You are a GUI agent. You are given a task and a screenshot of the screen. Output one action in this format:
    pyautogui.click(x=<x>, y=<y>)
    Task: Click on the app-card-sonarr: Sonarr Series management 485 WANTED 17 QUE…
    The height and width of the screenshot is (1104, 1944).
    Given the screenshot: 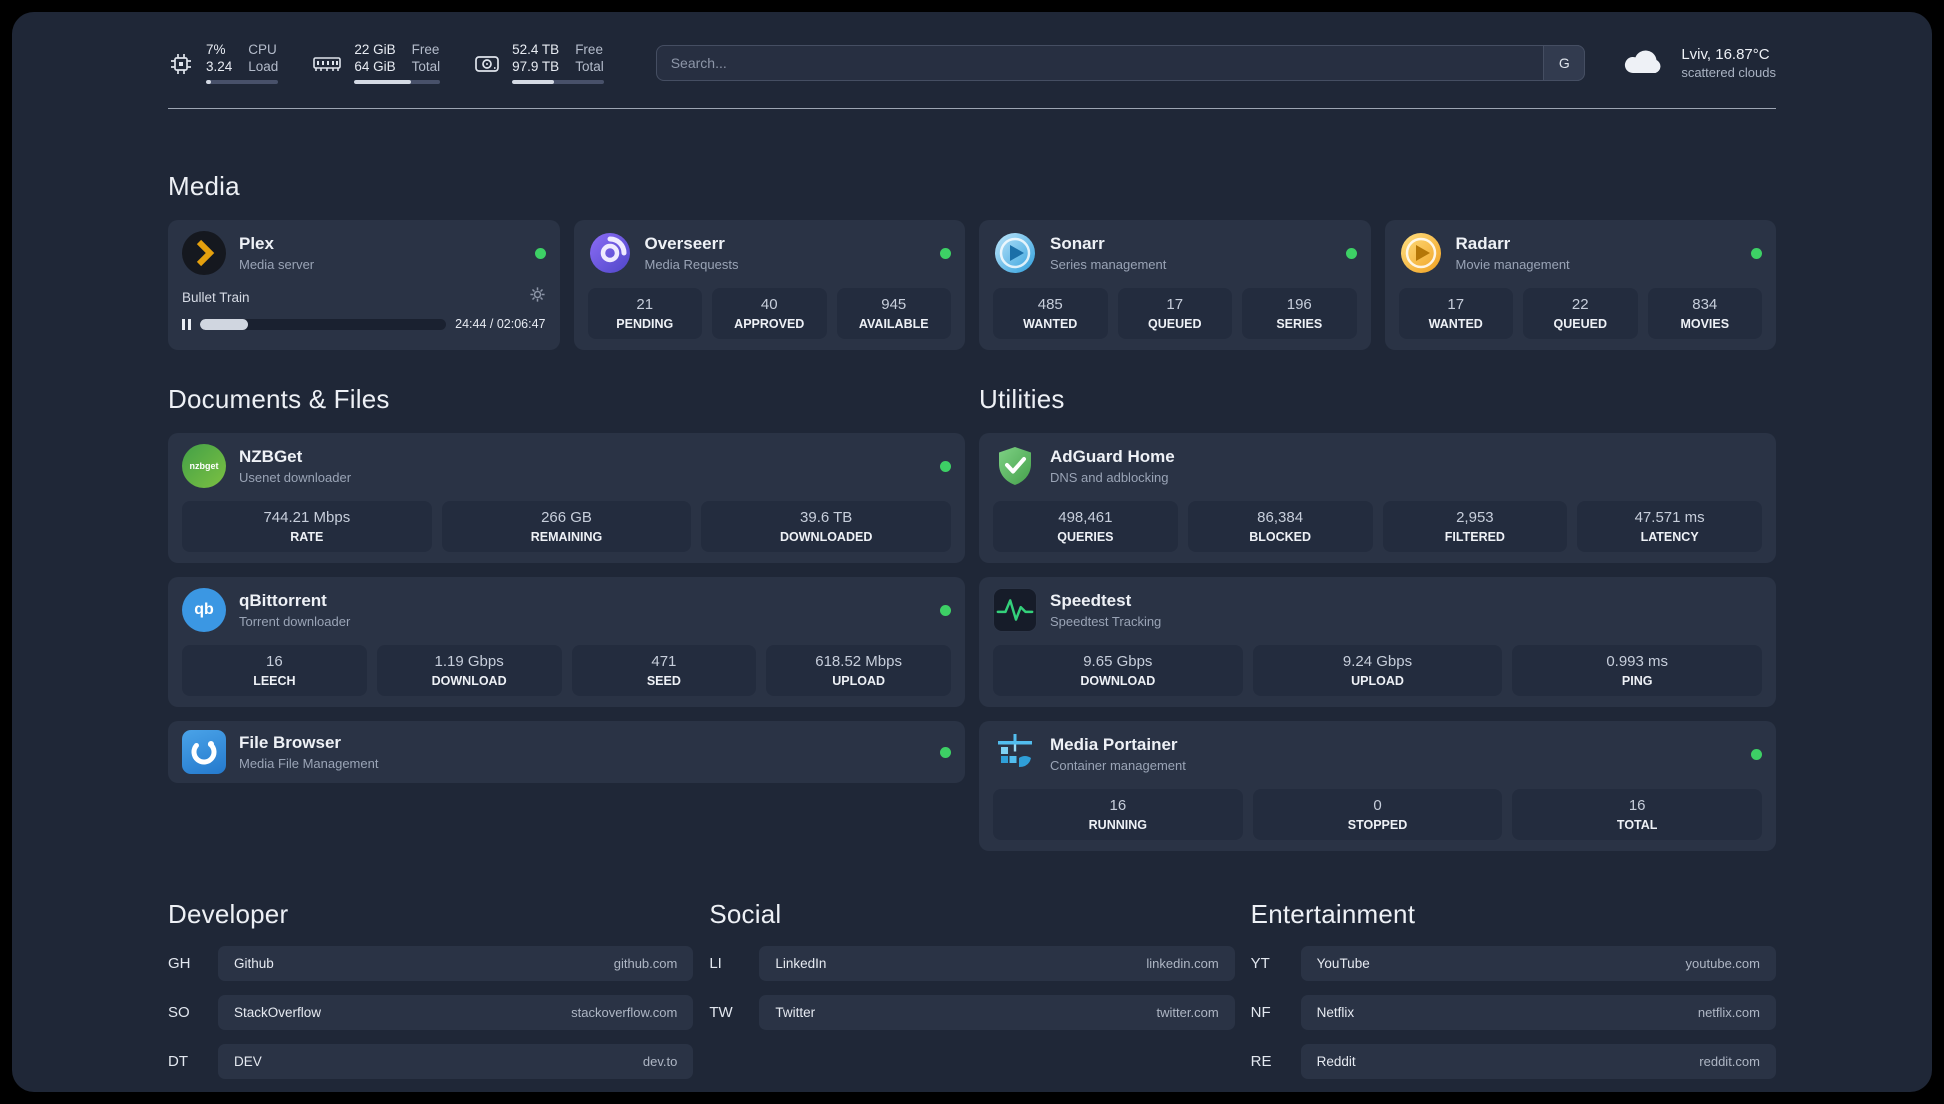 What is the action you would take?
    pyautogui.click(x=1175, y=285)
    